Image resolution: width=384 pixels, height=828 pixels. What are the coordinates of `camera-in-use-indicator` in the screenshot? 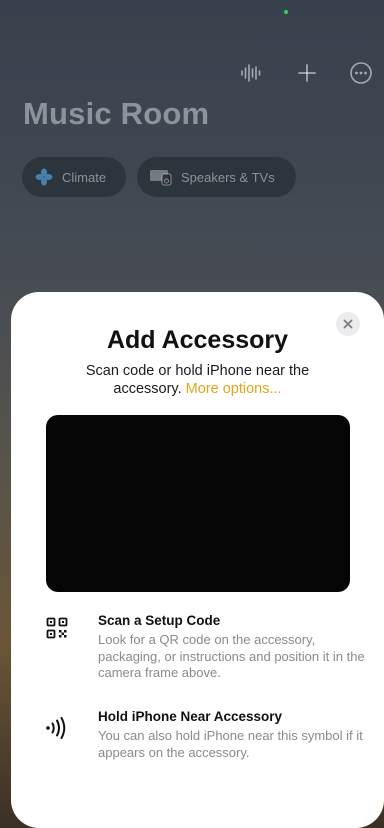 It's located at (286, 12).